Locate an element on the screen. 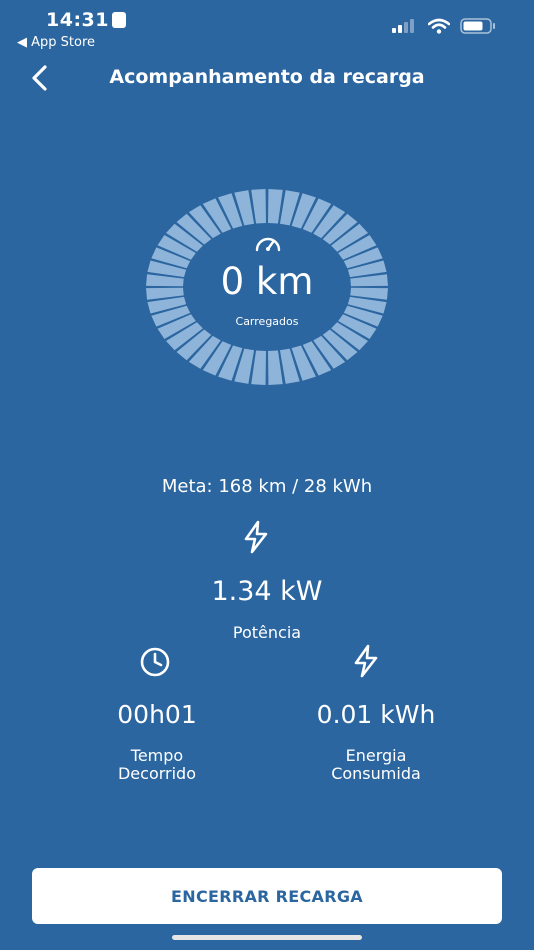  energy-consumed-label-line2: Consumida is located at coordinates (376, 773).